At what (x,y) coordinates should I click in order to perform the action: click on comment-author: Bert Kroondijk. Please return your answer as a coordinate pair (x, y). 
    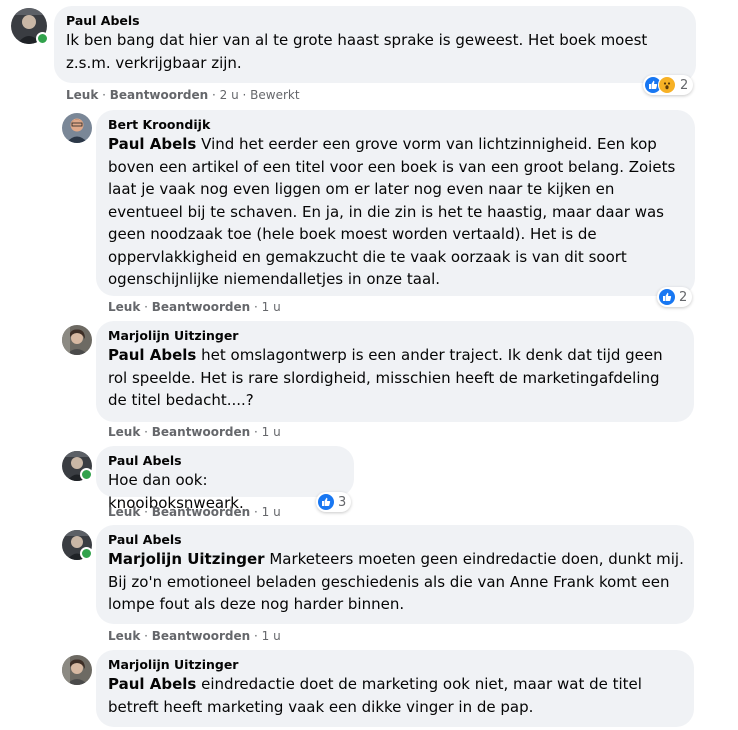
    Looking at the image, I should click on (395, 125).